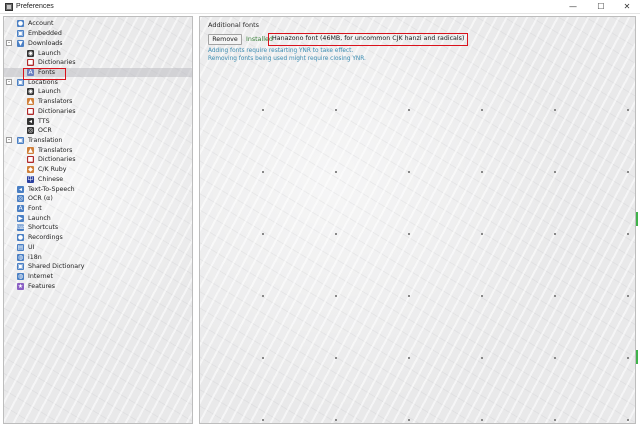 This screenshot has height=427, width=640. What do you see at coordinates (98, 277) in the screenshot?
I see `tree-item-internet: ◍ Internet` at bounding box center [98, 277].